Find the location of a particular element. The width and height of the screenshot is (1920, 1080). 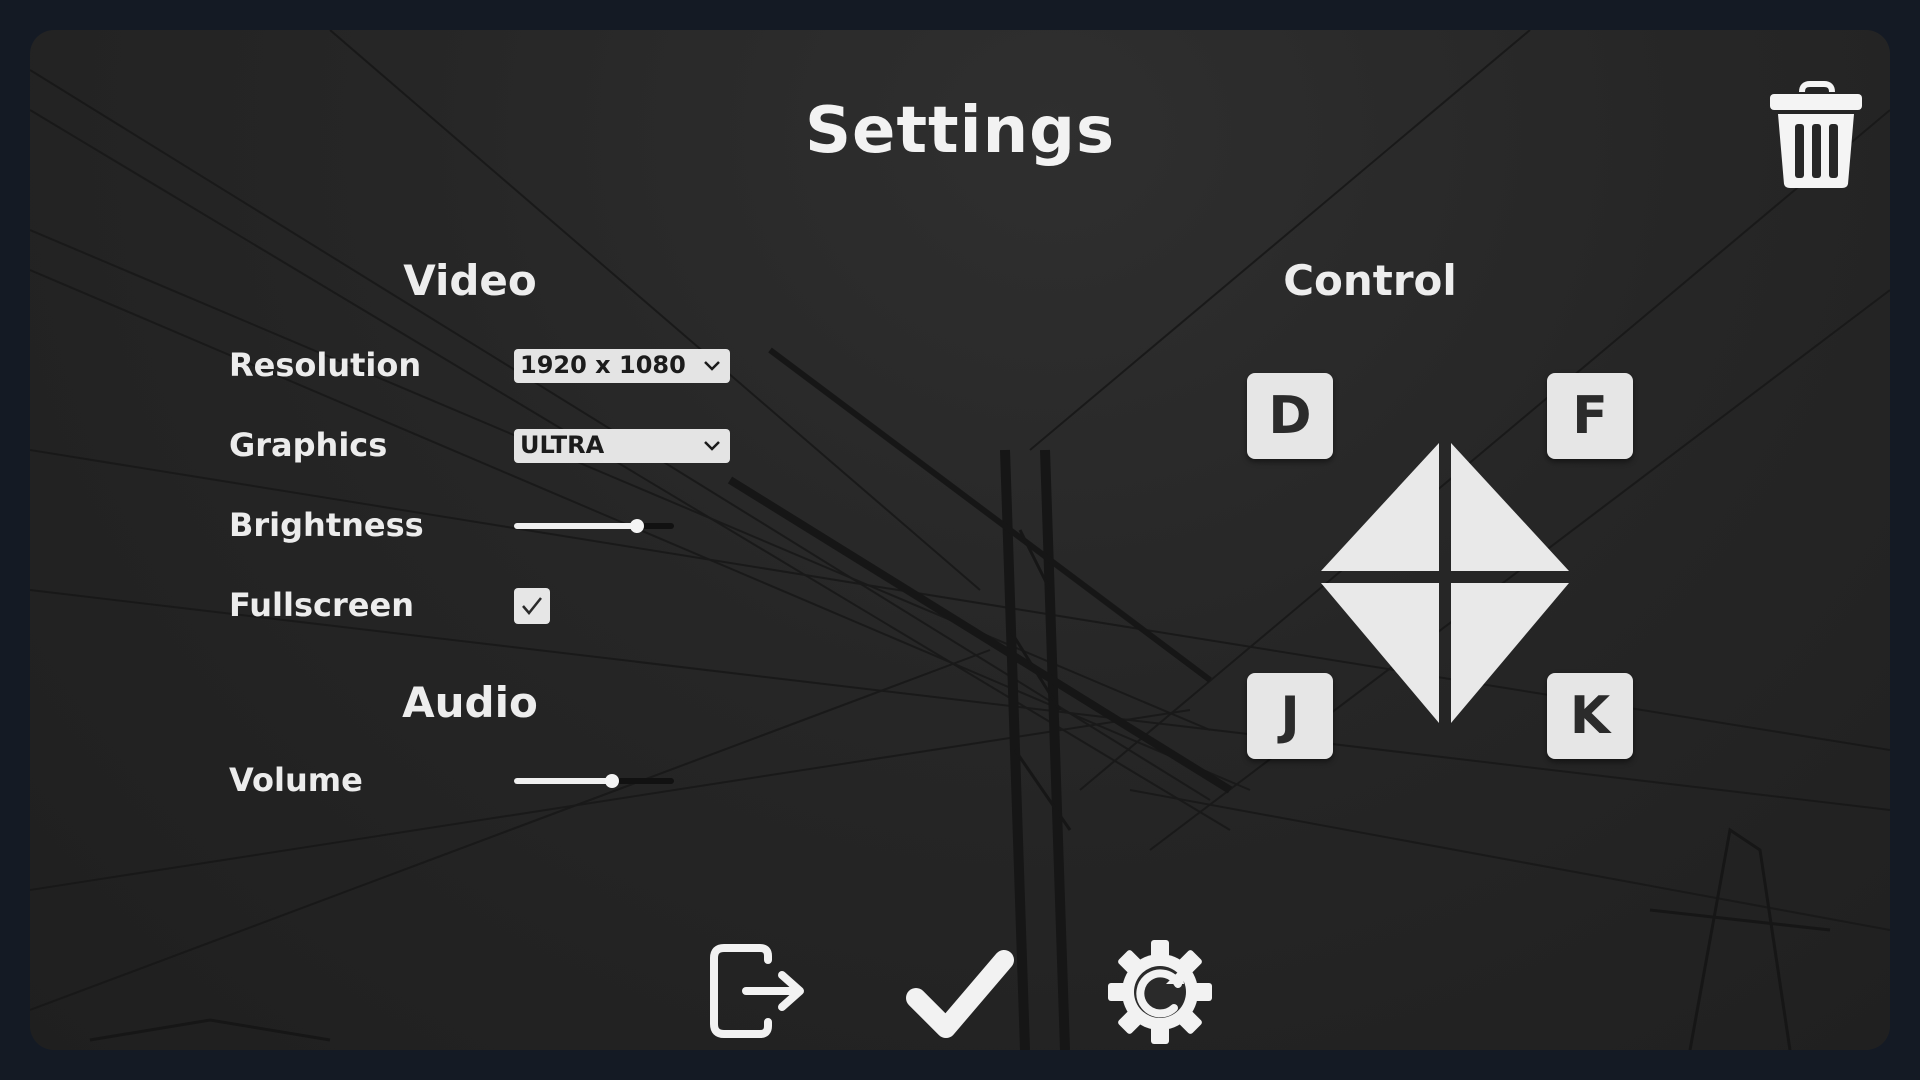

delete-button is located at coordinates (1816, 135).